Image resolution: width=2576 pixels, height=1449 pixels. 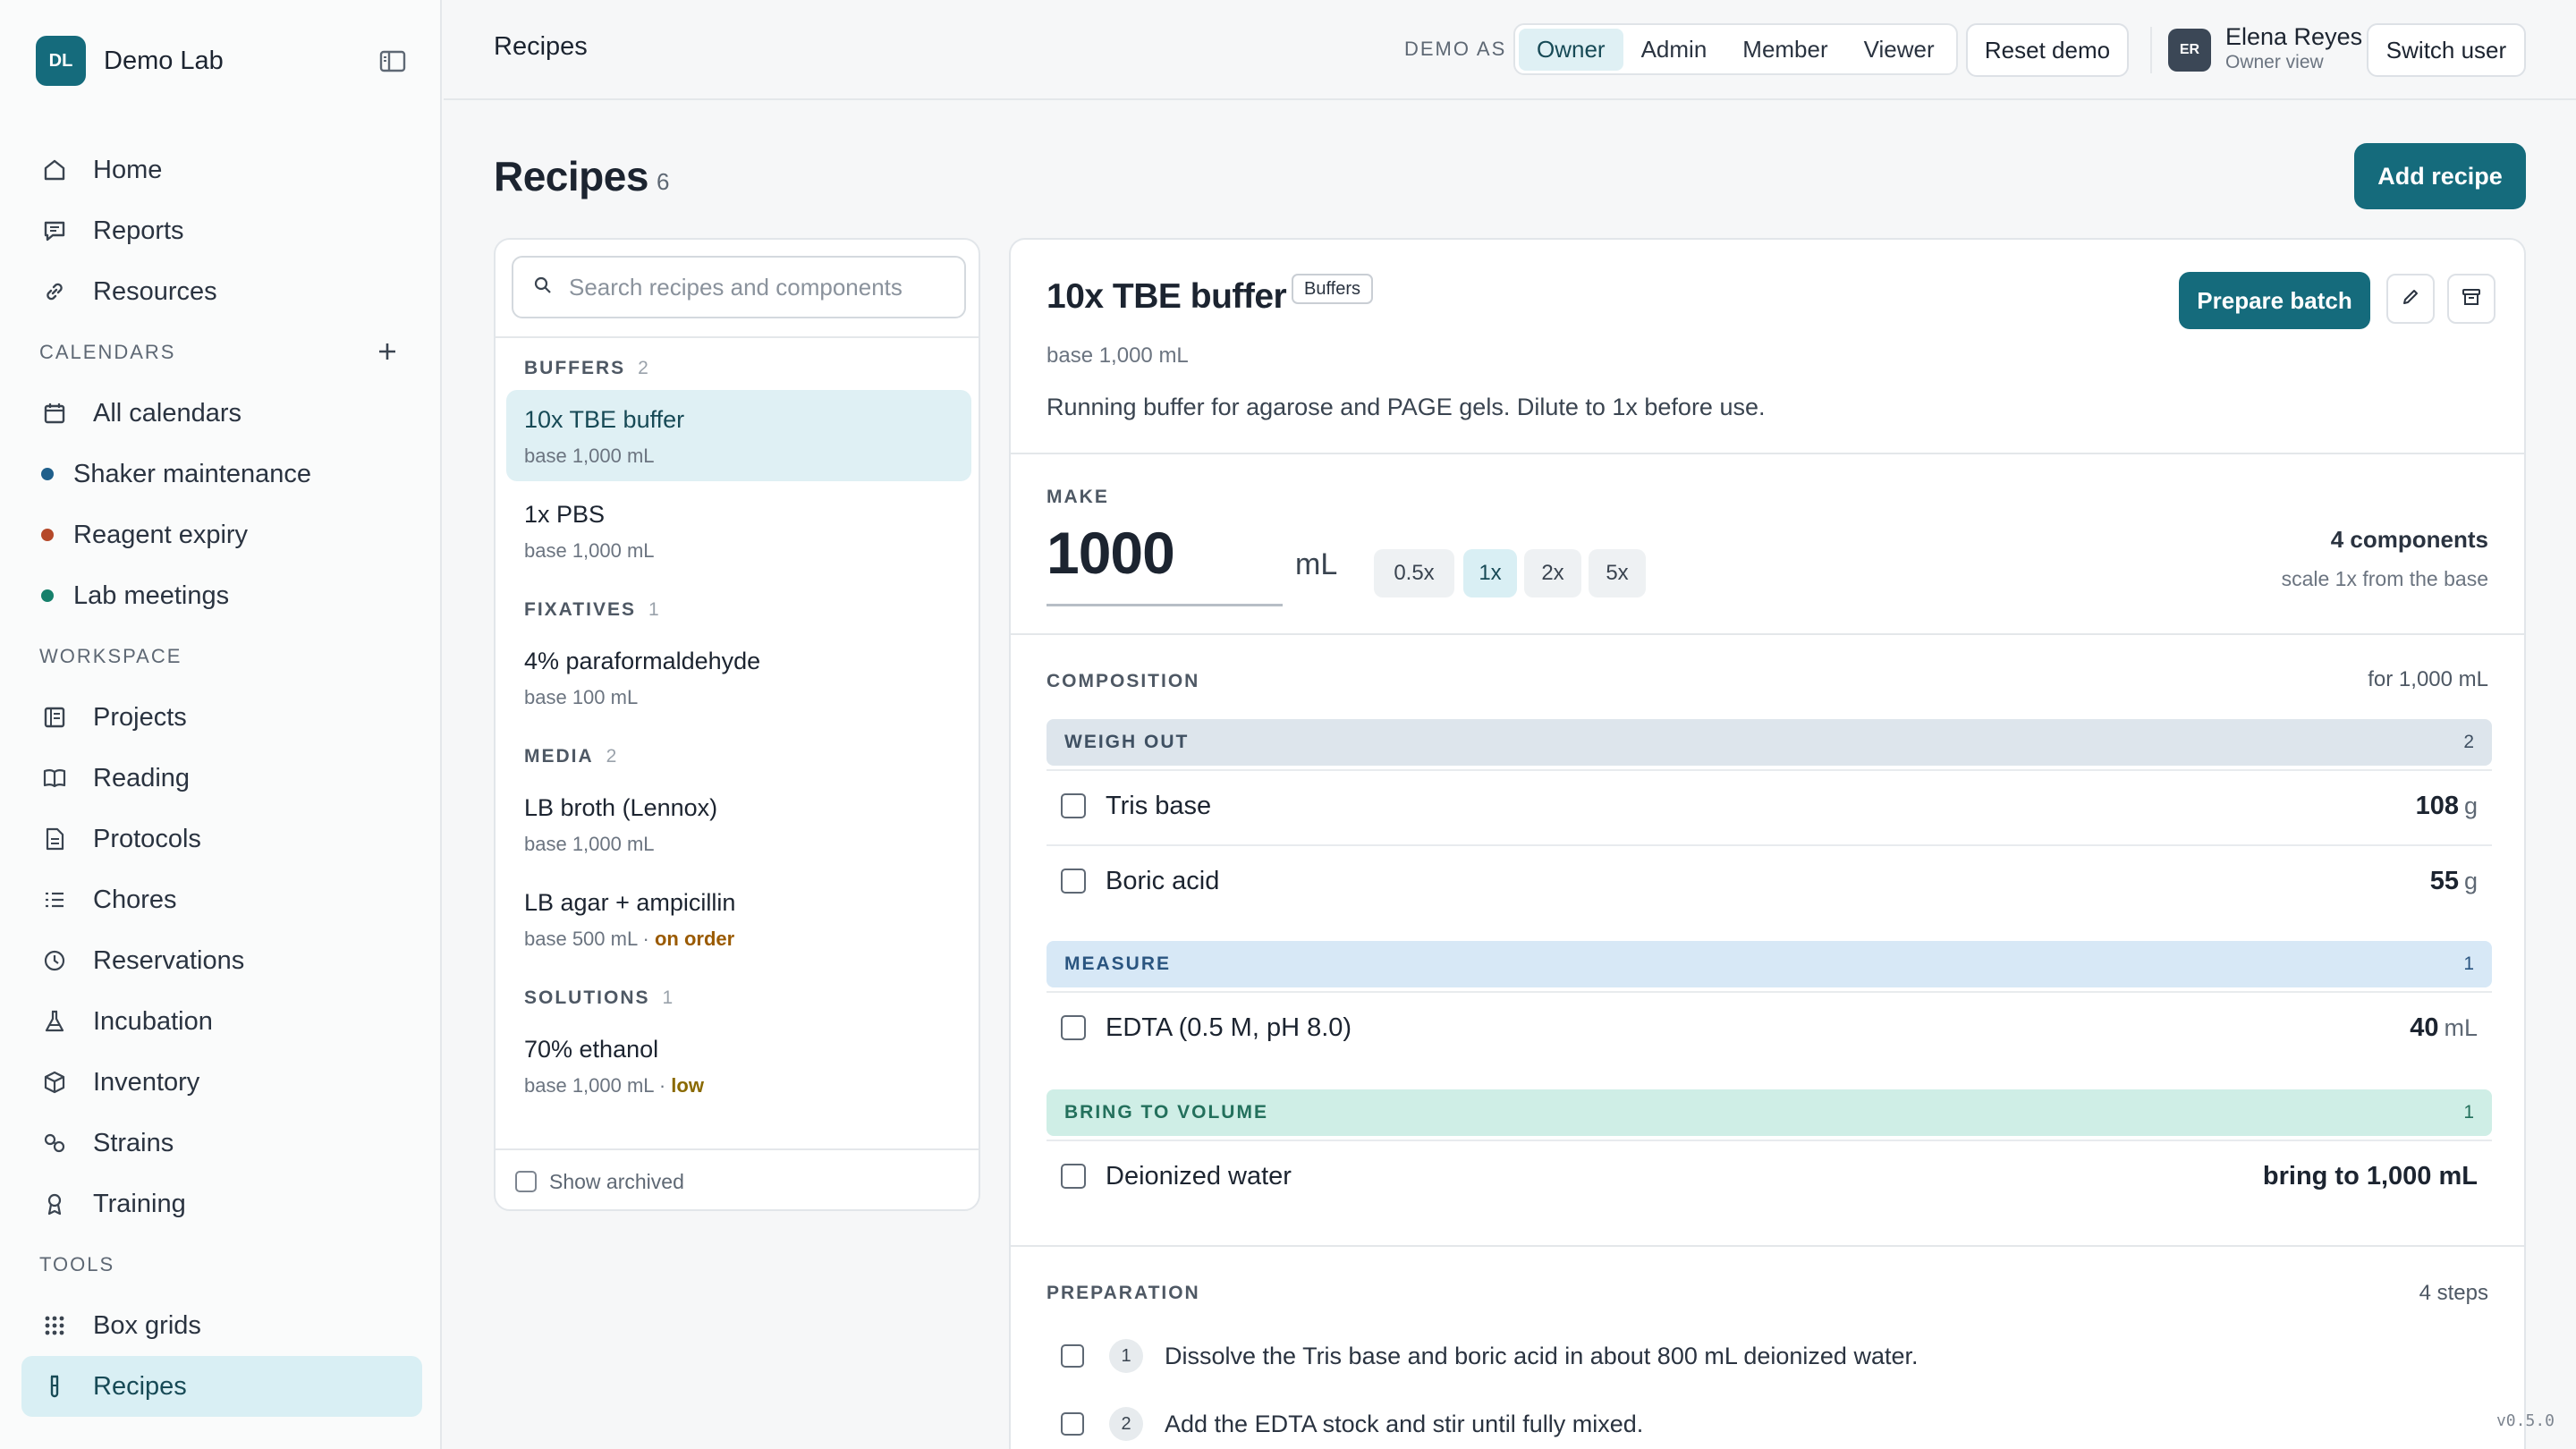 What do you see at coordinates (738, 823) in the screenshot?
I see `list-item: LB broth (Lennox) base 1,000 mL` at bounding box center [738, 823].